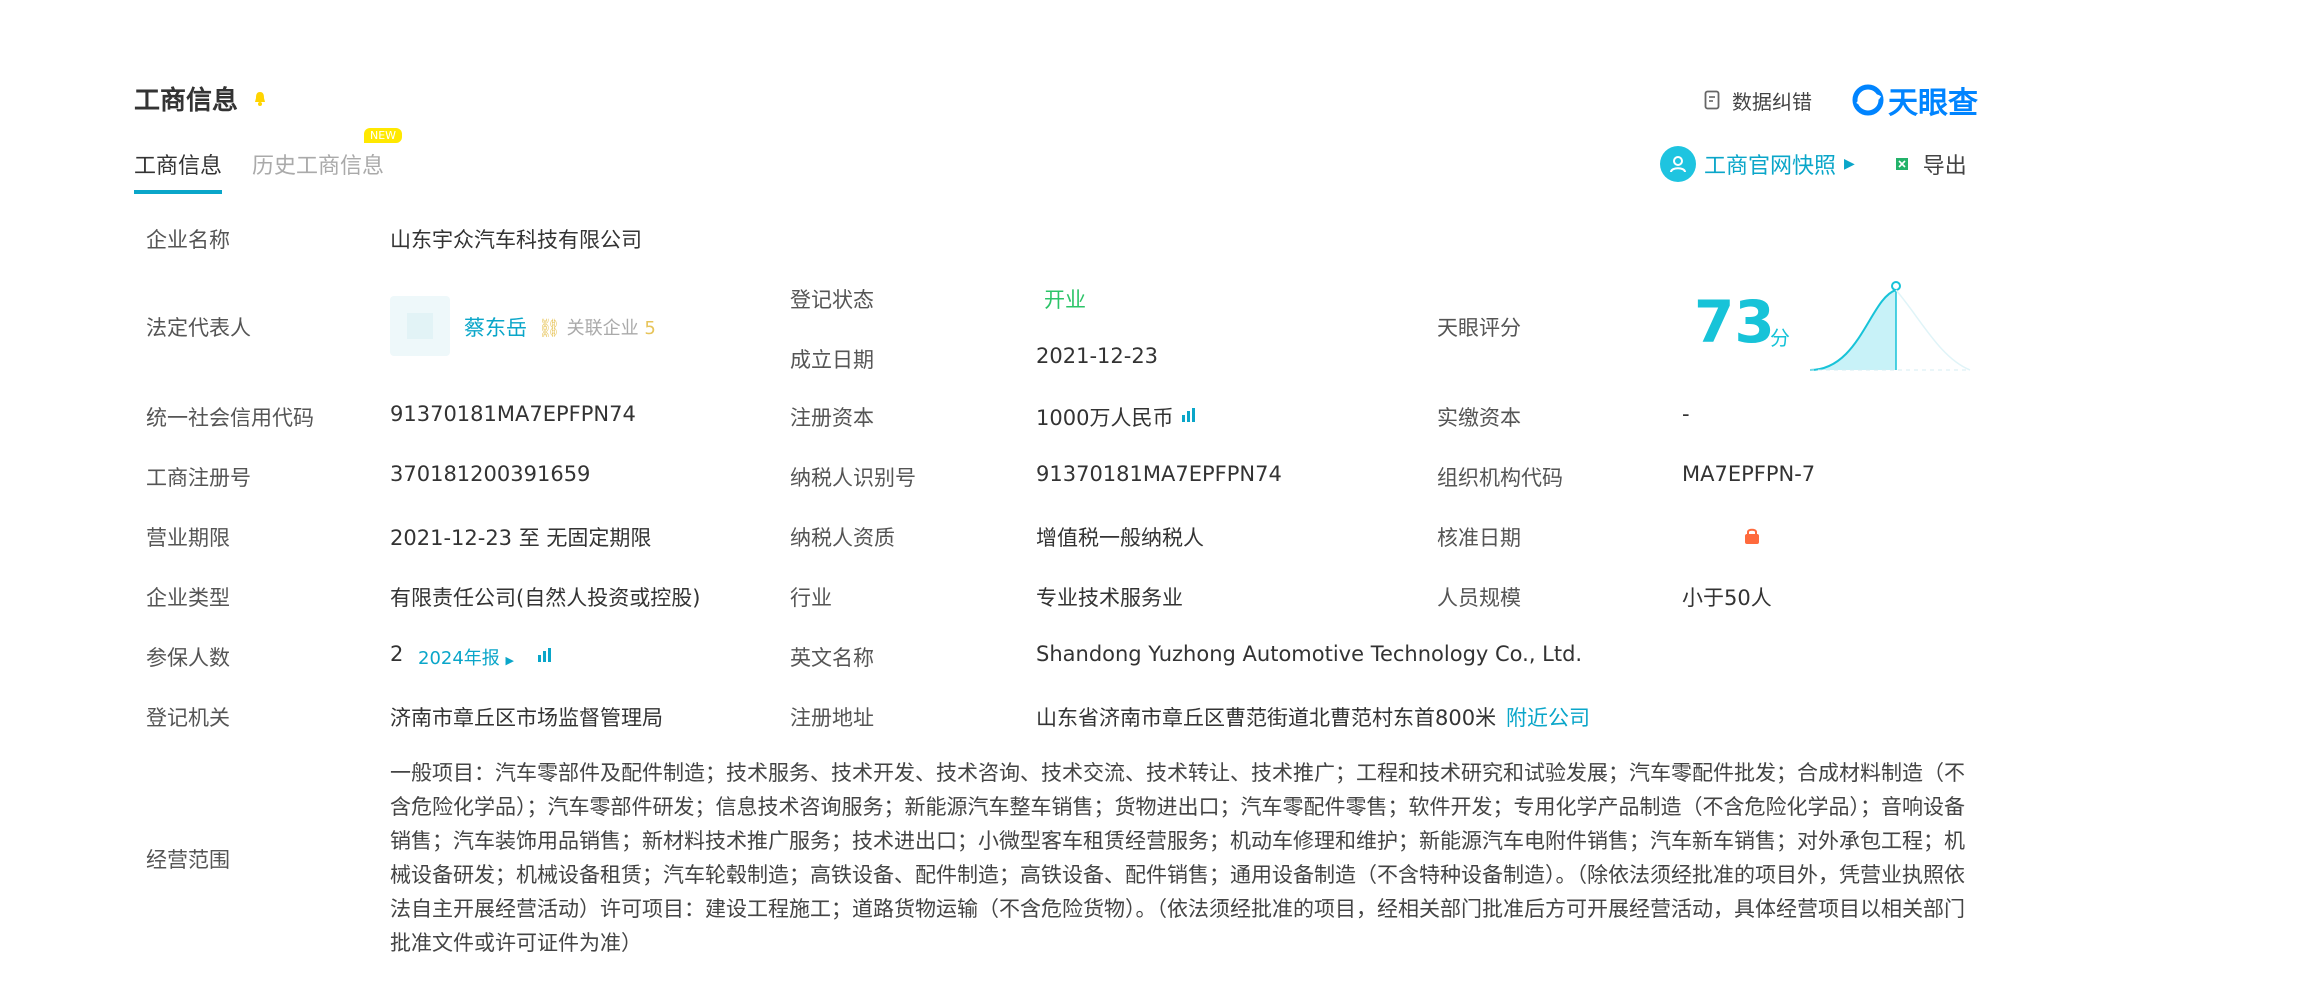  Describe the element at coordinates (188, 658) in the screenshot. I see `insured-label: 参保人数` at that location.